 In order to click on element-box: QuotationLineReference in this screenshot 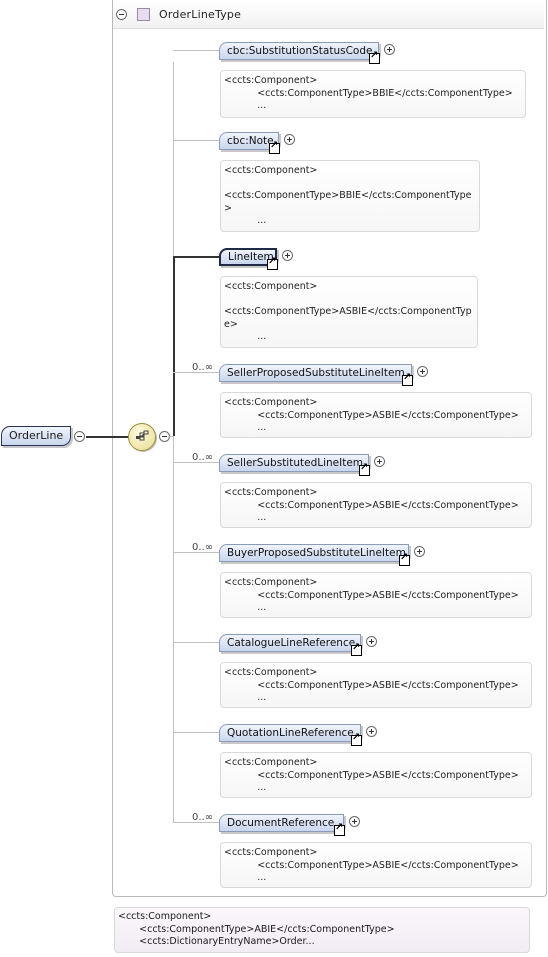, I will do `click(290, 733)`.